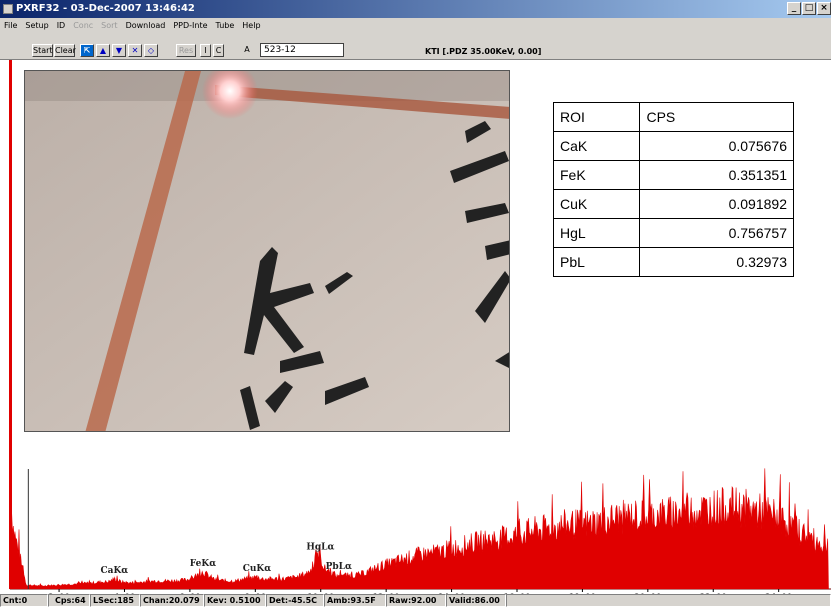 Image resolution: width=831 pixels, height=607 pixels. I want to click on i-button: I, so click(205, 50).